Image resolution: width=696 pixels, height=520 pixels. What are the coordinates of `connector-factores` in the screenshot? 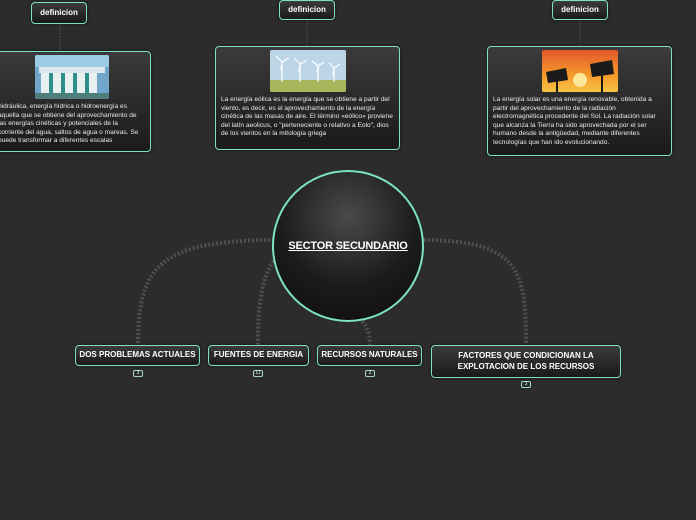 It's located at (473, 292).